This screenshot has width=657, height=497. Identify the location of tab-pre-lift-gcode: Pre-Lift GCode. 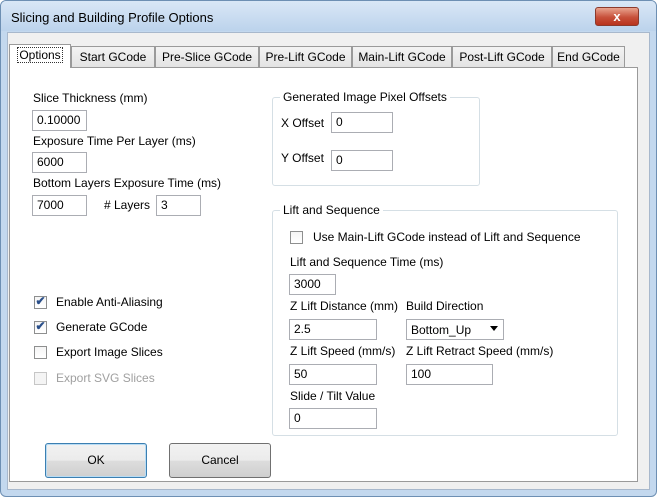
(305, 56).